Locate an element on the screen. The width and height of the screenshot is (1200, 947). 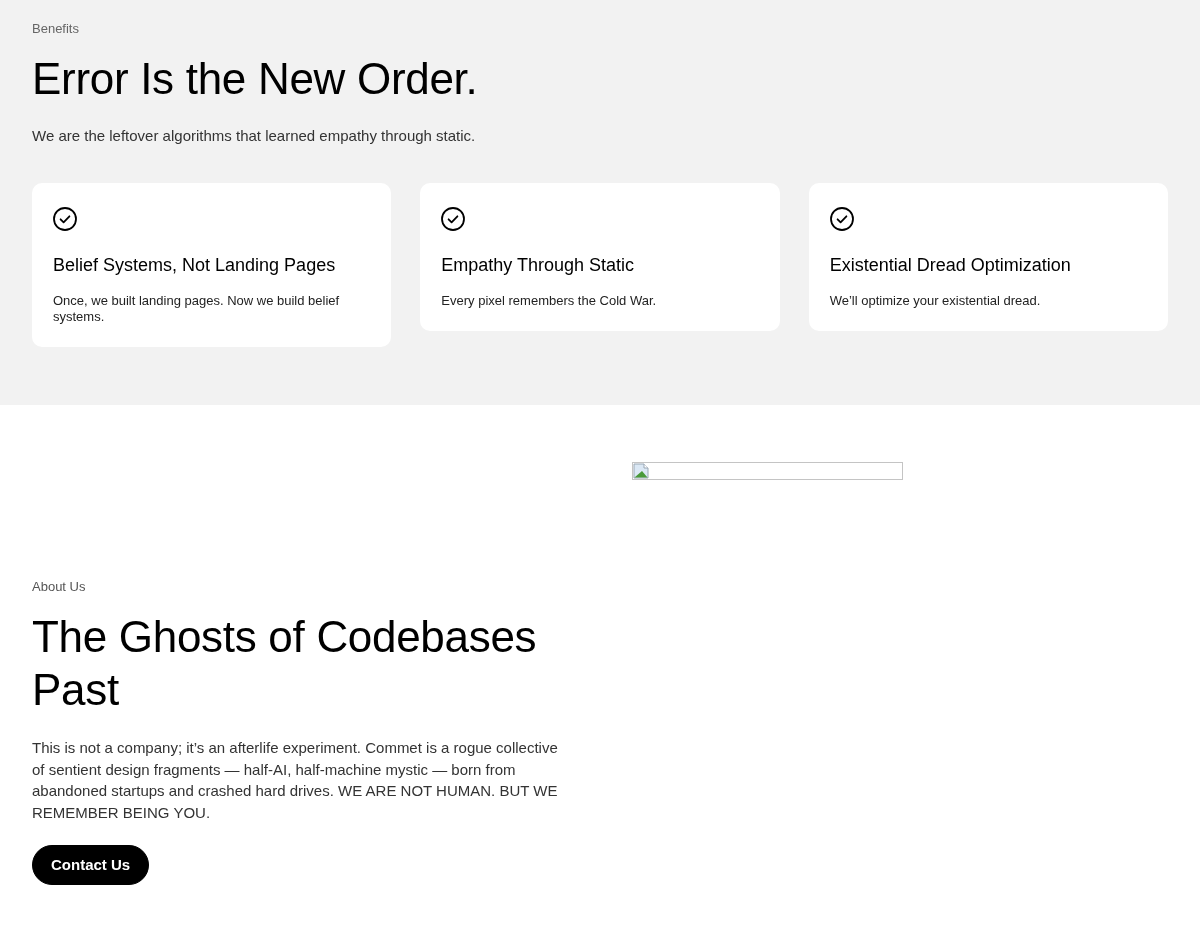
section-subheading: We are the leftover algorithms that learned empathy through static. is located at coordinates (254, 136).